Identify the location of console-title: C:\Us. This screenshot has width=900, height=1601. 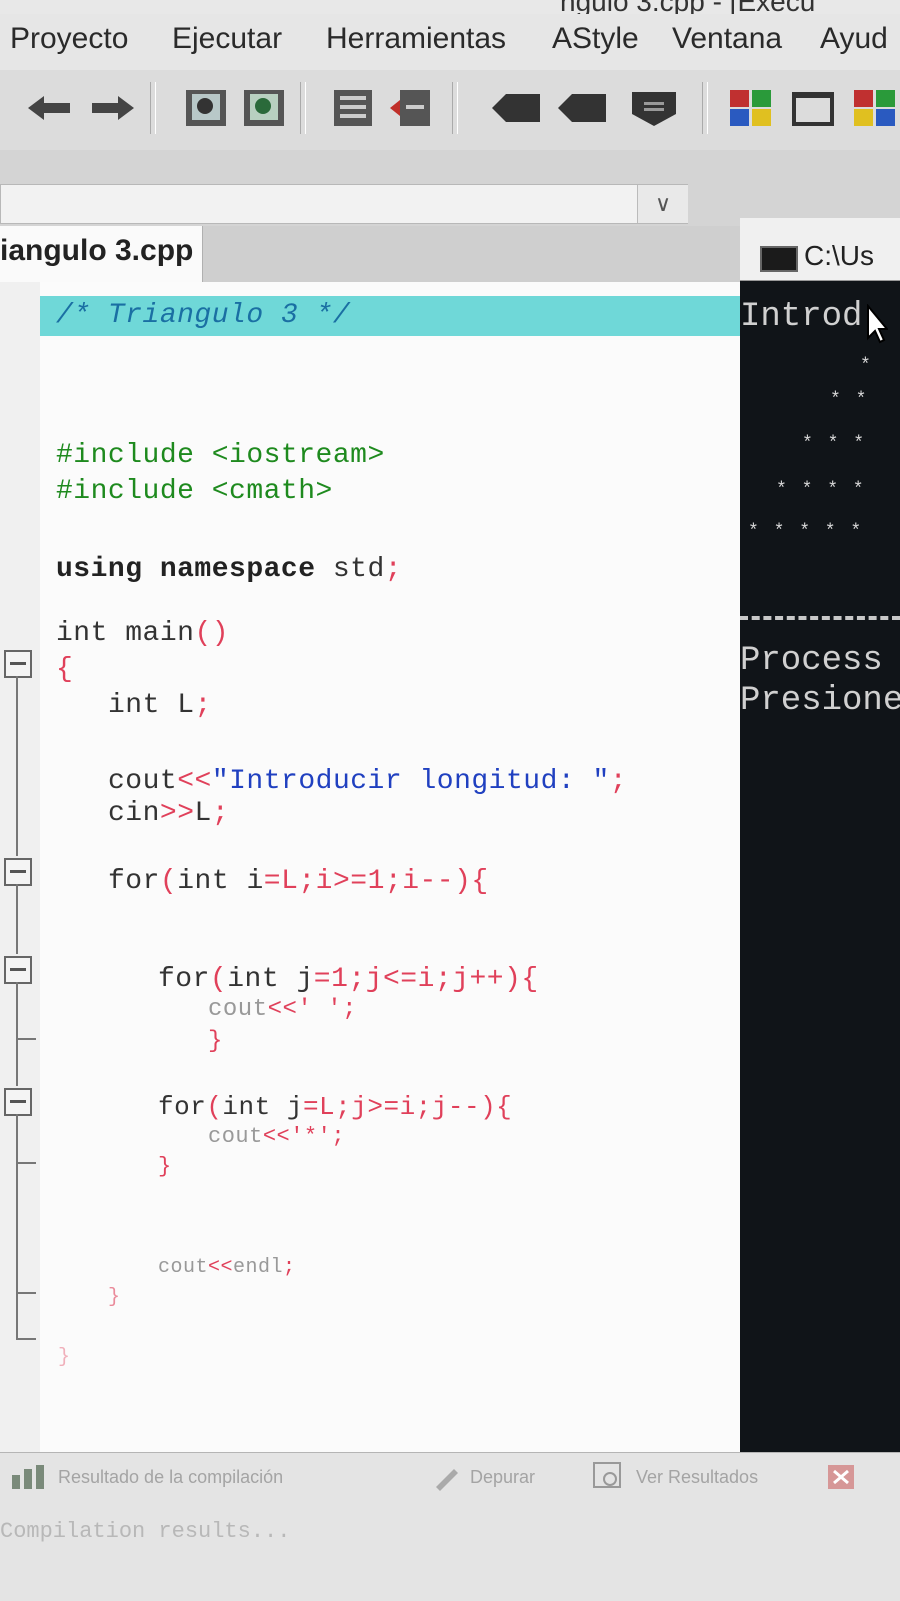
(839, 255).